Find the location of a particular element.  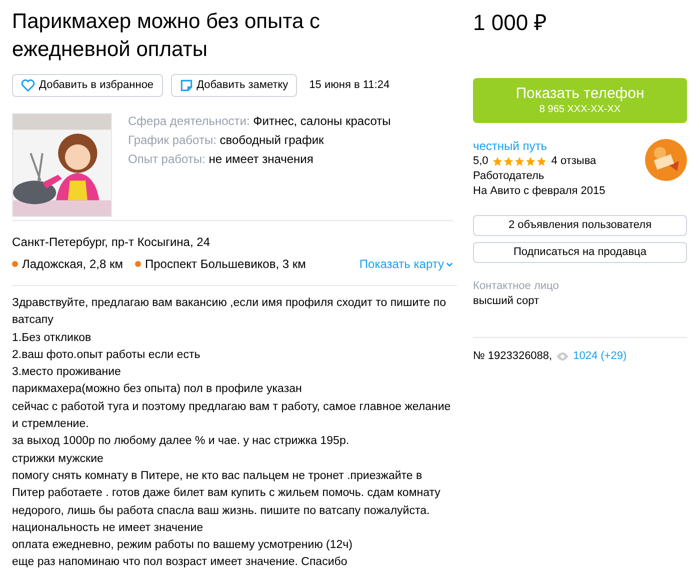

rating: 5,0 is located at coordinates (480, 161).